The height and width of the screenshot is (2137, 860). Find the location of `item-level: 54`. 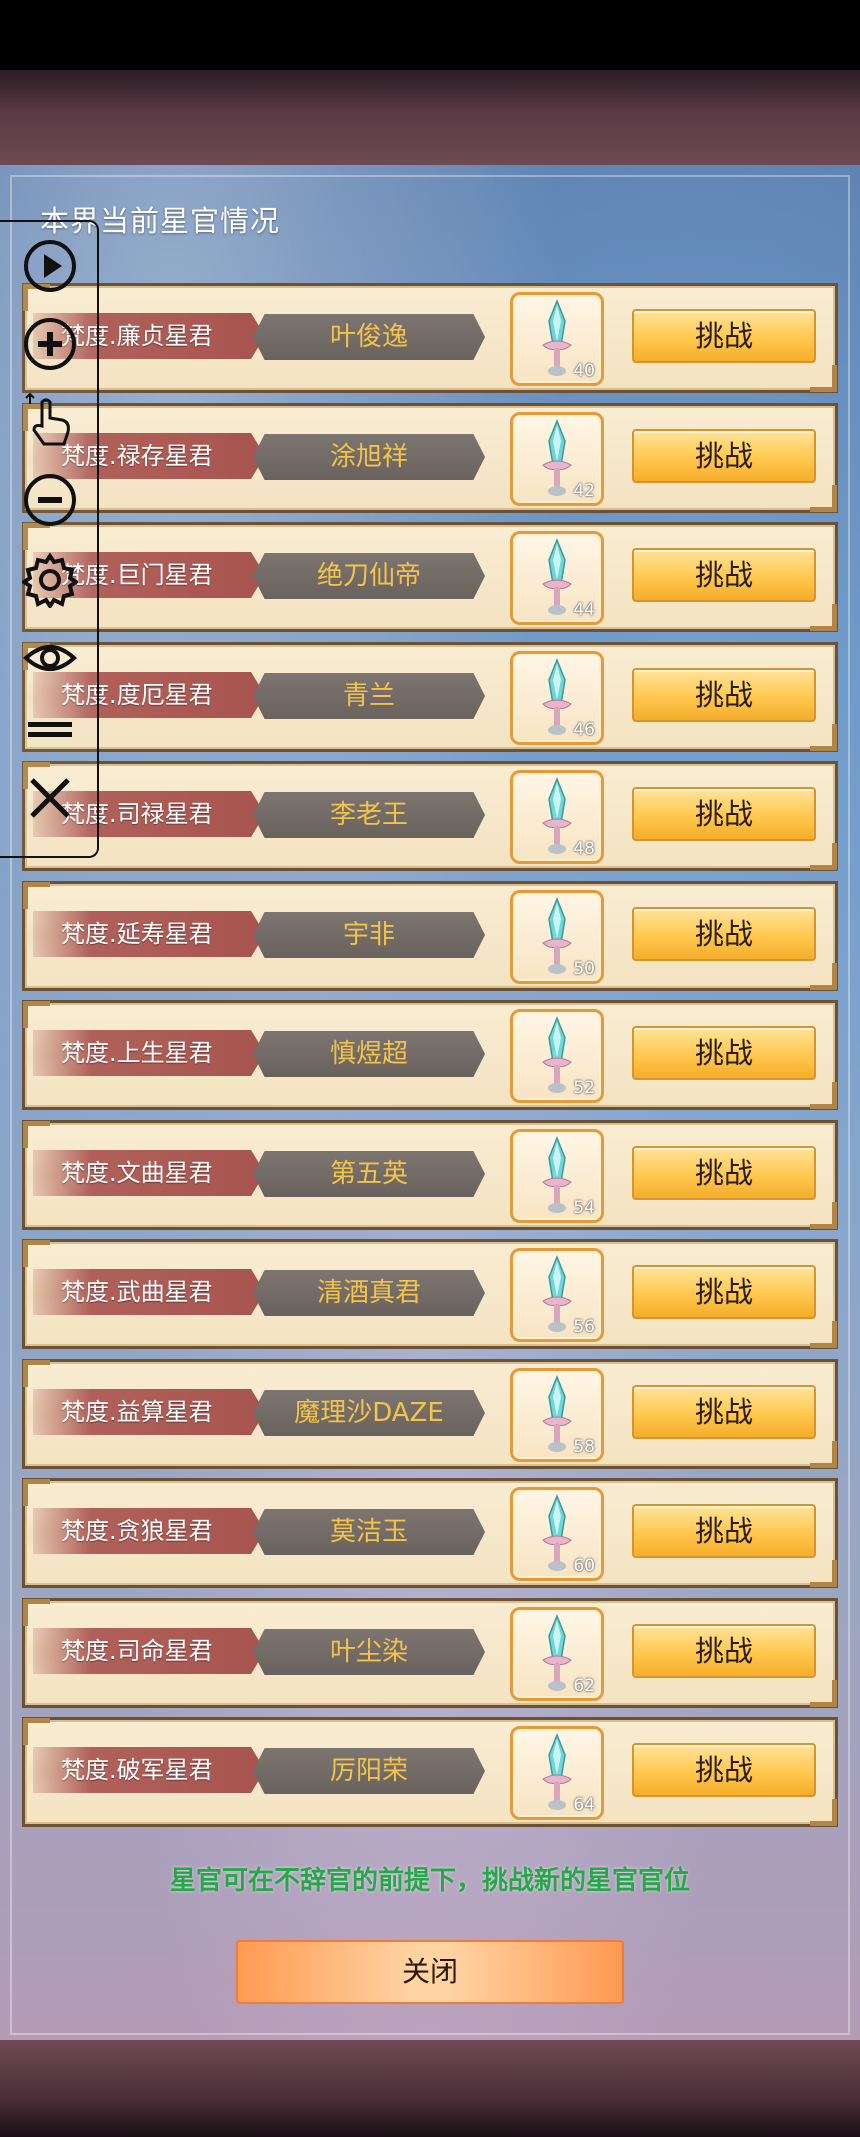

item-level: 54 is located at coordinates (584, 1208).